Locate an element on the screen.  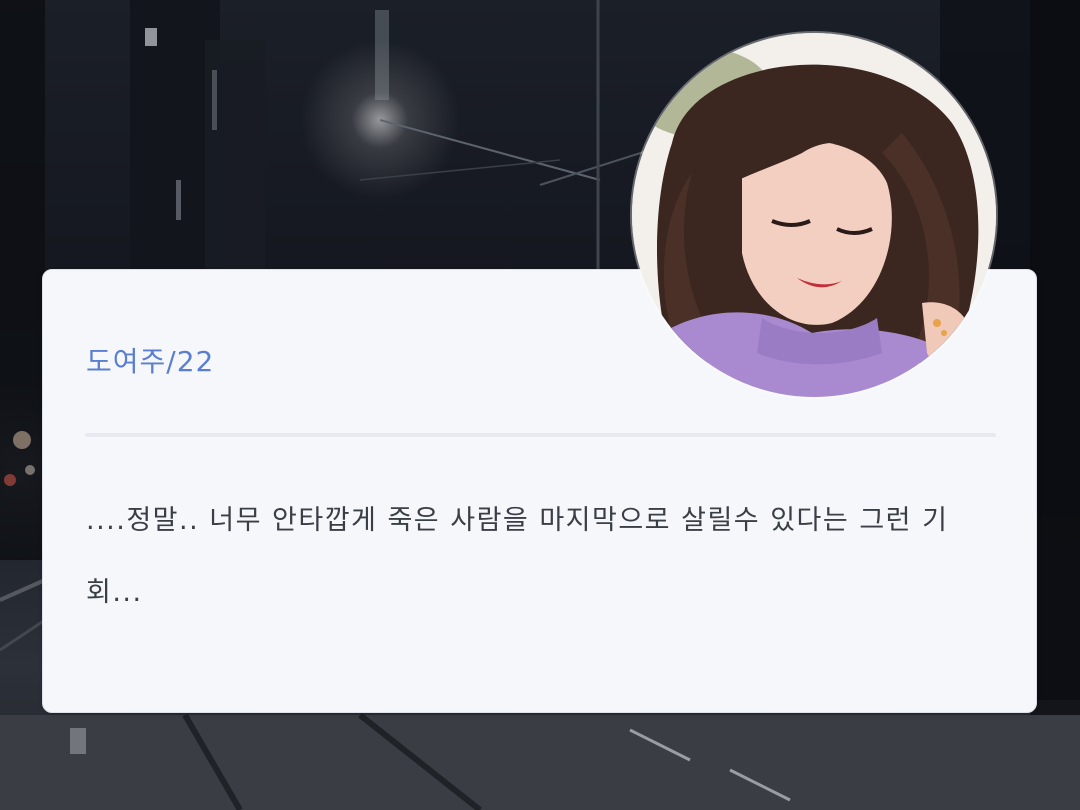
character-name: 도여주/22 is located at coordinates (150, 361).